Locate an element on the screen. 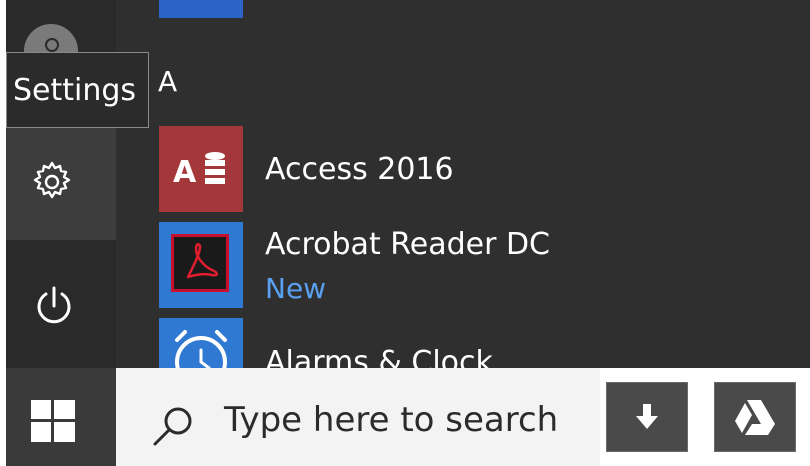 The width and height of the screenshot is (810, 466). power-button is located at coordinates (61, 306).